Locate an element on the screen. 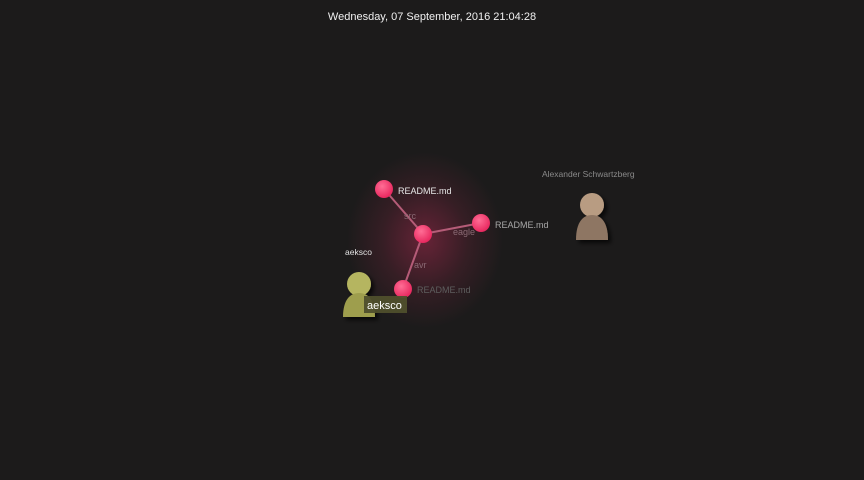 Image resolution: width=864 pixels, height=480 pixels. user-tag-text: aeksco is located at coordinates (384, 306).